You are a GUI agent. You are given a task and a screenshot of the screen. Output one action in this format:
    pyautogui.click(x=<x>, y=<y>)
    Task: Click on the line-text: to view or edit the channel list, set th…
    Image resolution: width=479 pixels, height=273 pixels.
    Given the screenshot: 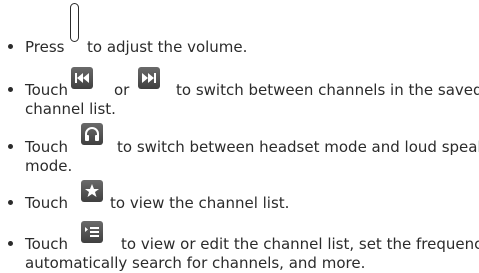 What is the action you would take?
    pyautogui.click(x=300, y=244)
    